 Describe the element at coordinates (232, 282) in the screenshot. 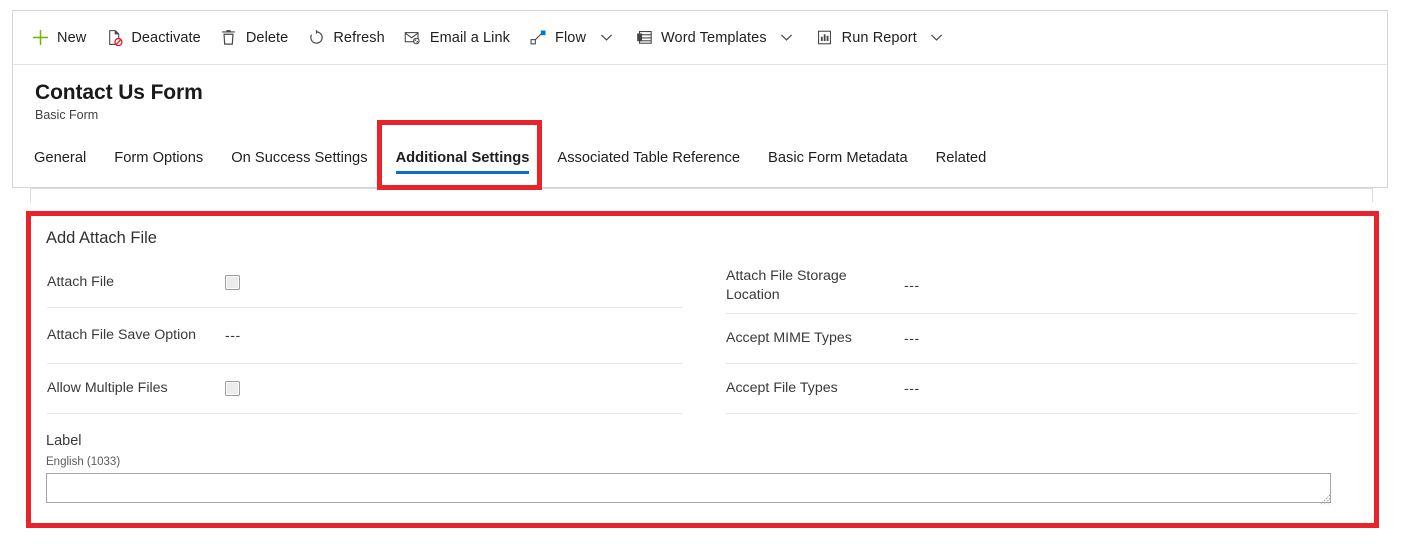

I see `attach-file-checkbox` at that location.